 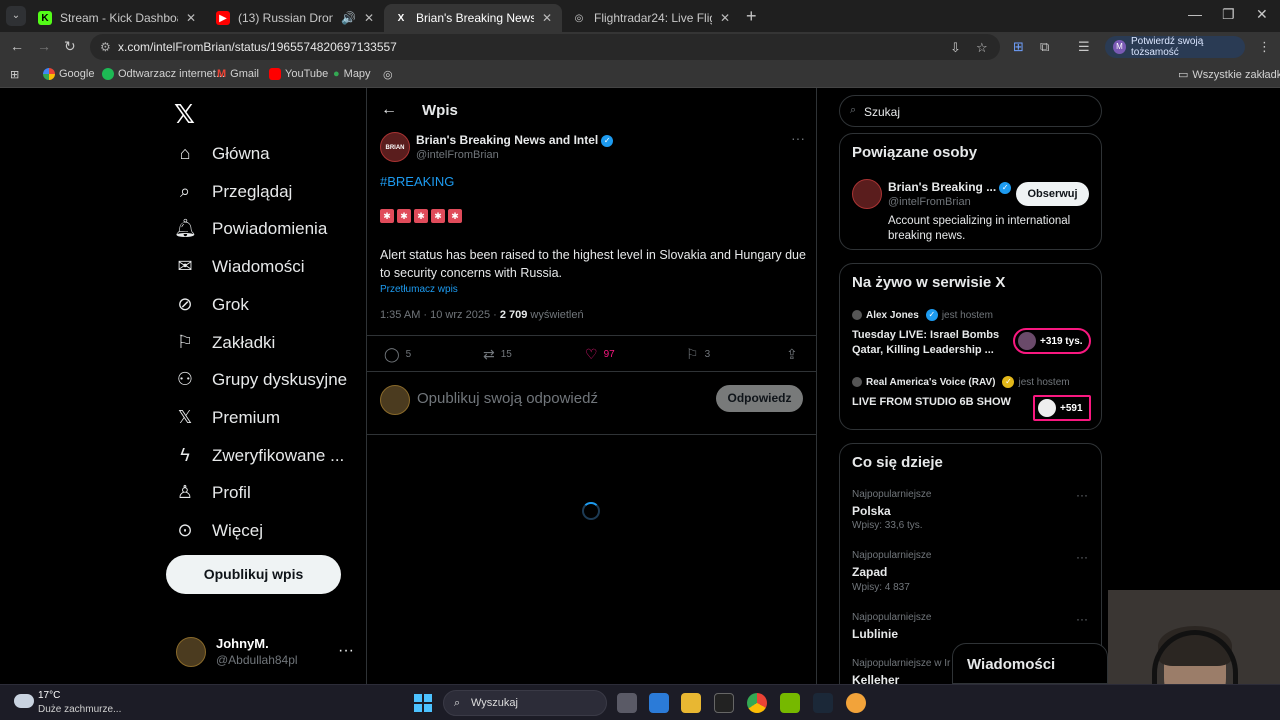 I want to click on repost-button: ⇄ 15, so click(x=497, y=354).